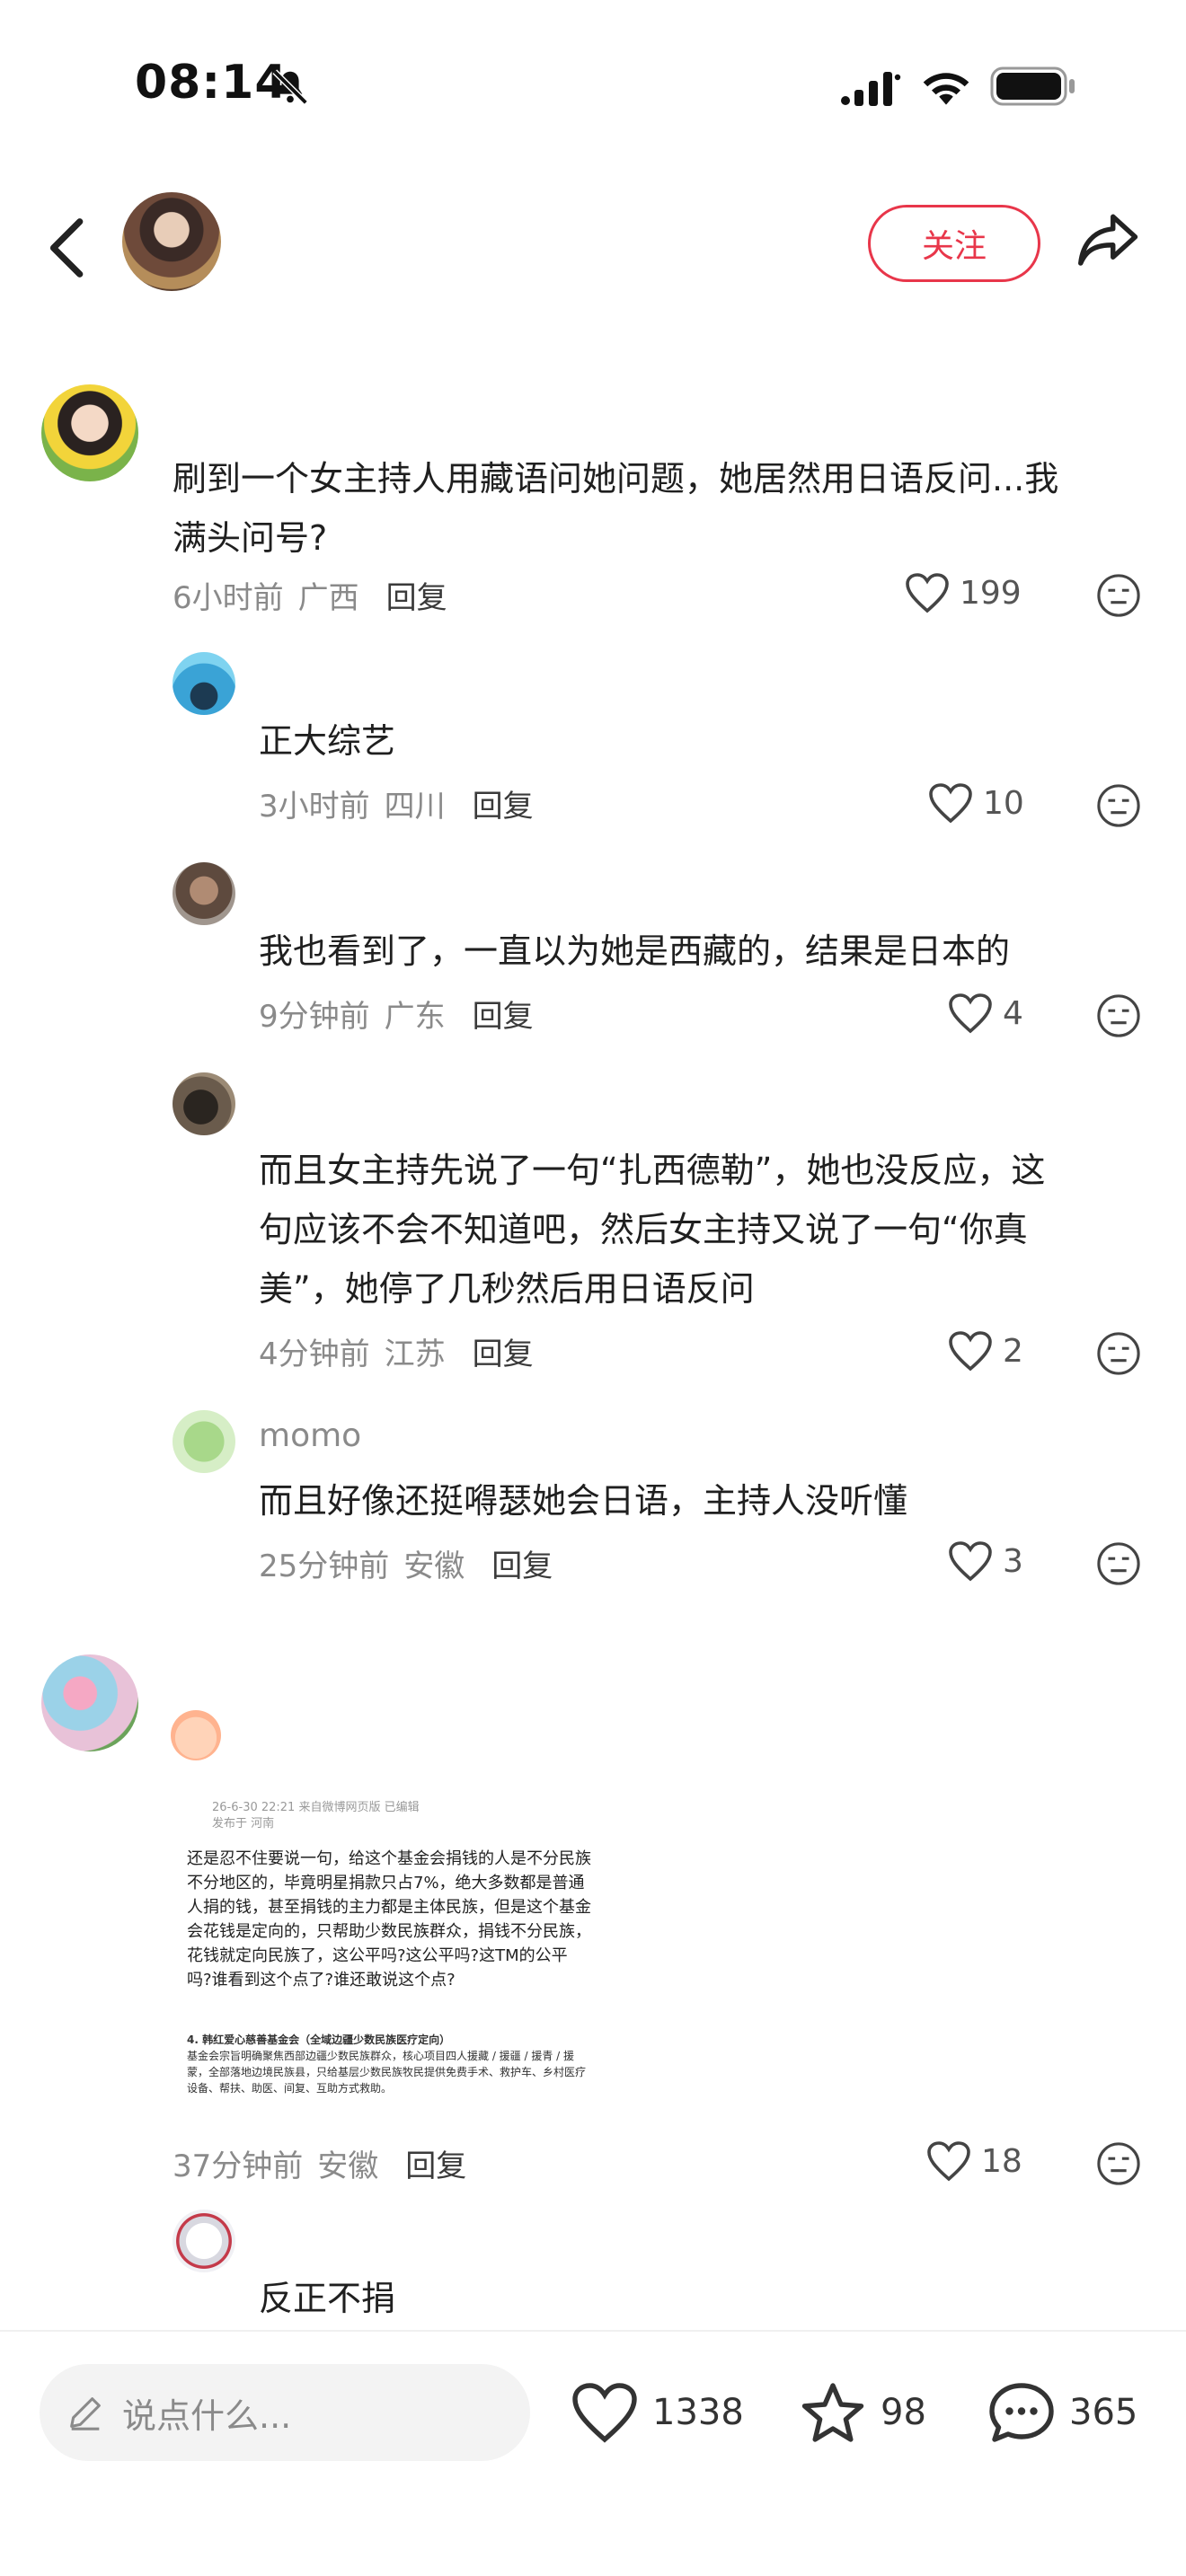 The image size is (1186, 2576). I want to click on like-button: 3, so click(985, 1561).